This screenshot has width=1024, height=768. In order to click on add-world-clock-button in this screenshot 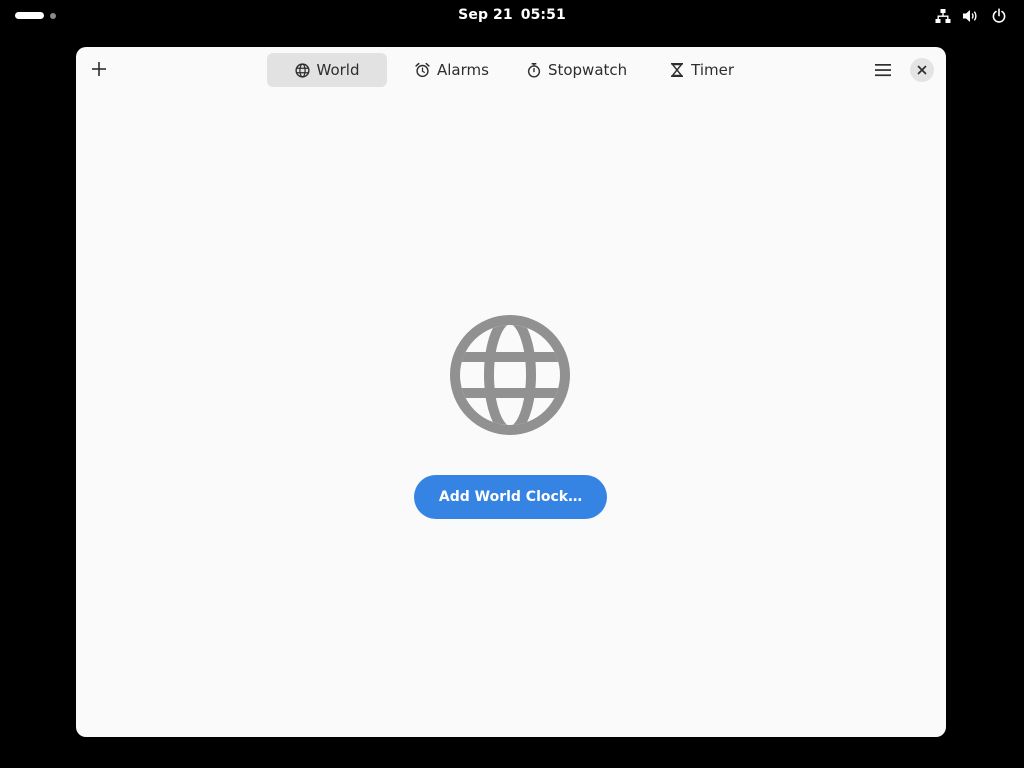, I will do `click(99, 69)`.